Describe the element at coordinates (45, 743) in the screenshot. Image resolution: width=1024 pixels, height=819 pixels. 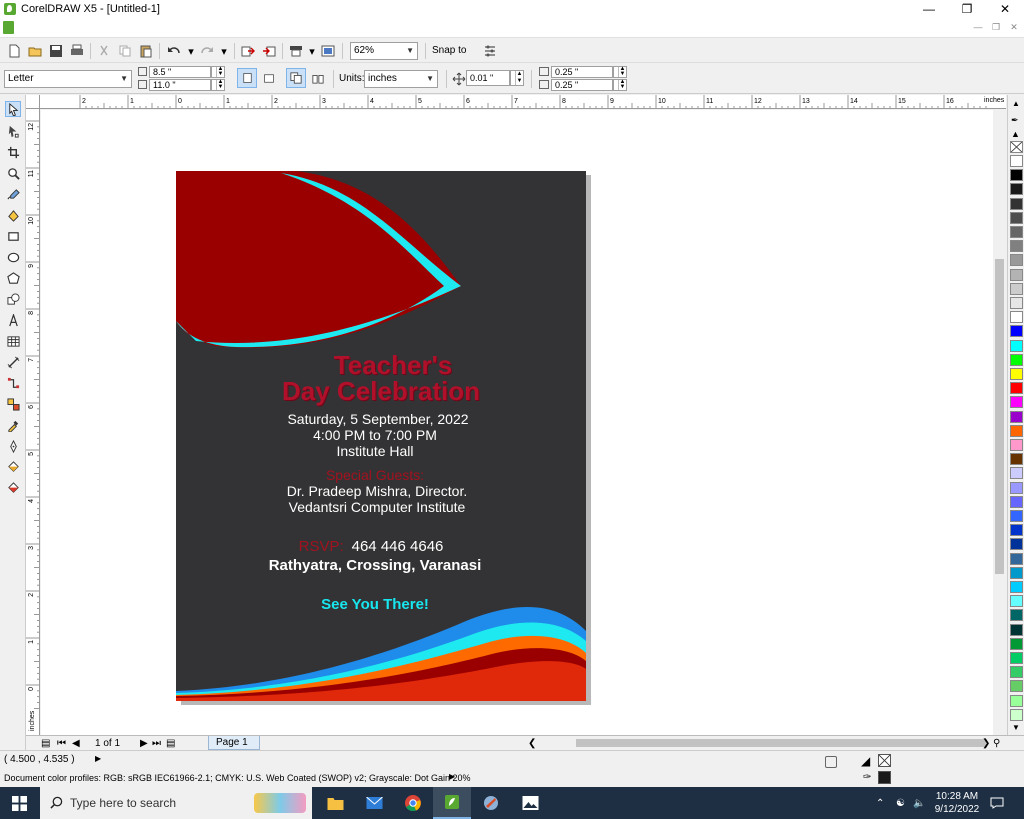
I see `add-page-icon: ▤` at that location.